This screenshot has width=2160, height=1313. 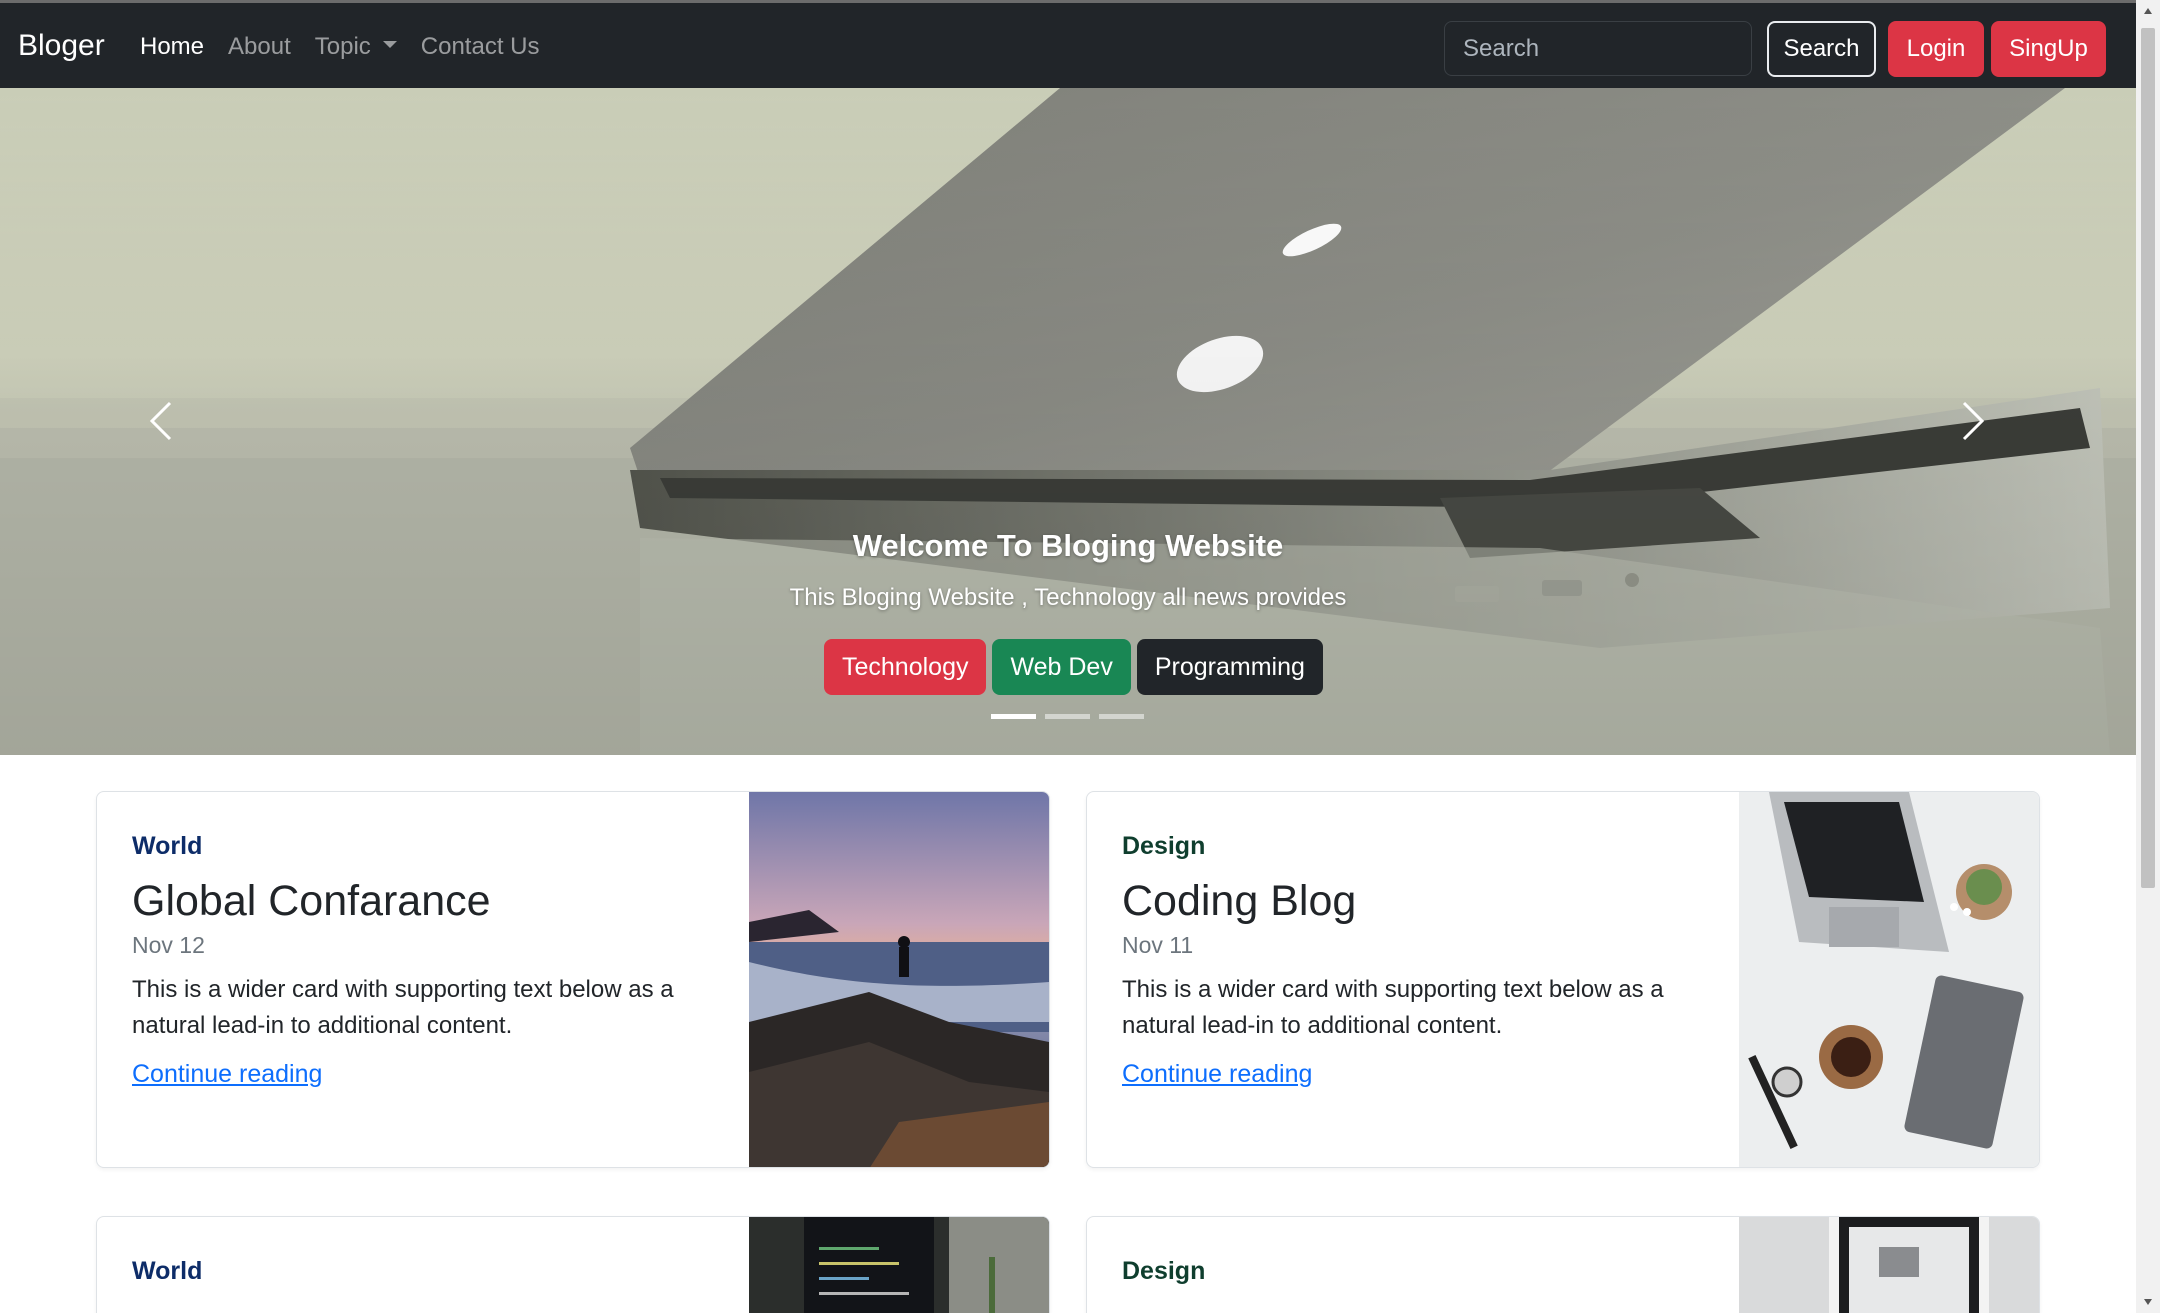 I want to click on vertical-scrollbar, so click(x=2148, y=656).